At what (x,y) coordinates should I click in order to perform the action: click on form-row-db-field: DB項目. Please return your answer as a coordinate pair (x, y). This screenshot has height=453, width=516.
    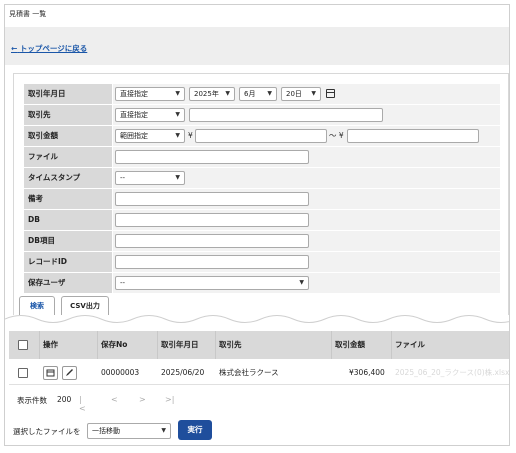
    Looking at the image, I should click on (262, 241).